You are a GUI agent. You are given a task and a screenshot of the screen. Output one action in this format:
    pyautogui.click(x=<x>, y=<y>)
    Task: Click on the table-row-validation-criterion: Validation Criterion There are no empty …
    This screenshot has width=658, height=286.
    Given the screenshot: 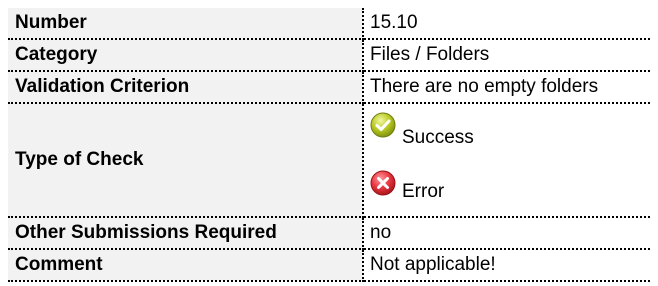 What is the action you would take?
    pyautogui.click(x=329, y=87)
    